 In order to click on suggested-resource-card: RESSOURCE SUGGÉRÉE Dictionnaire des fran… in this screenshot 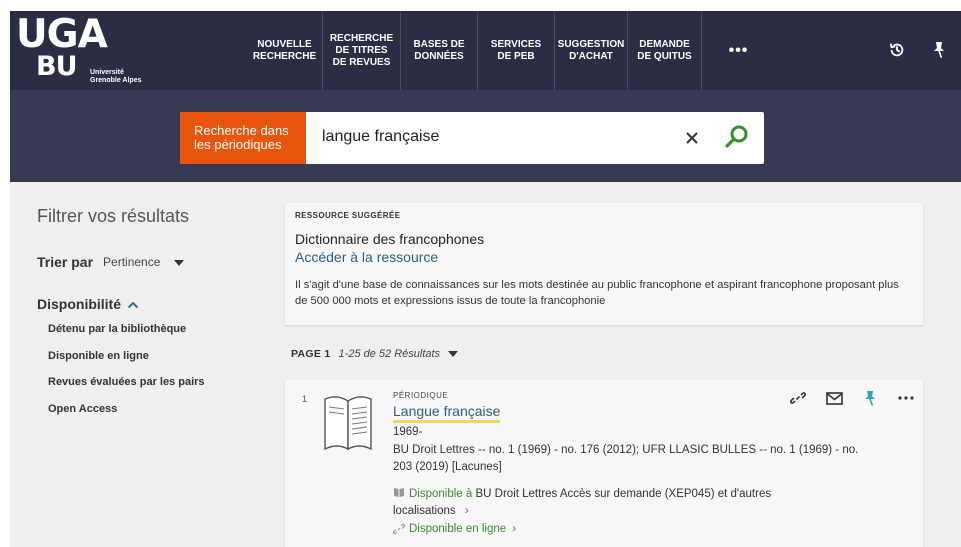, I will do `click(604, 264)`.